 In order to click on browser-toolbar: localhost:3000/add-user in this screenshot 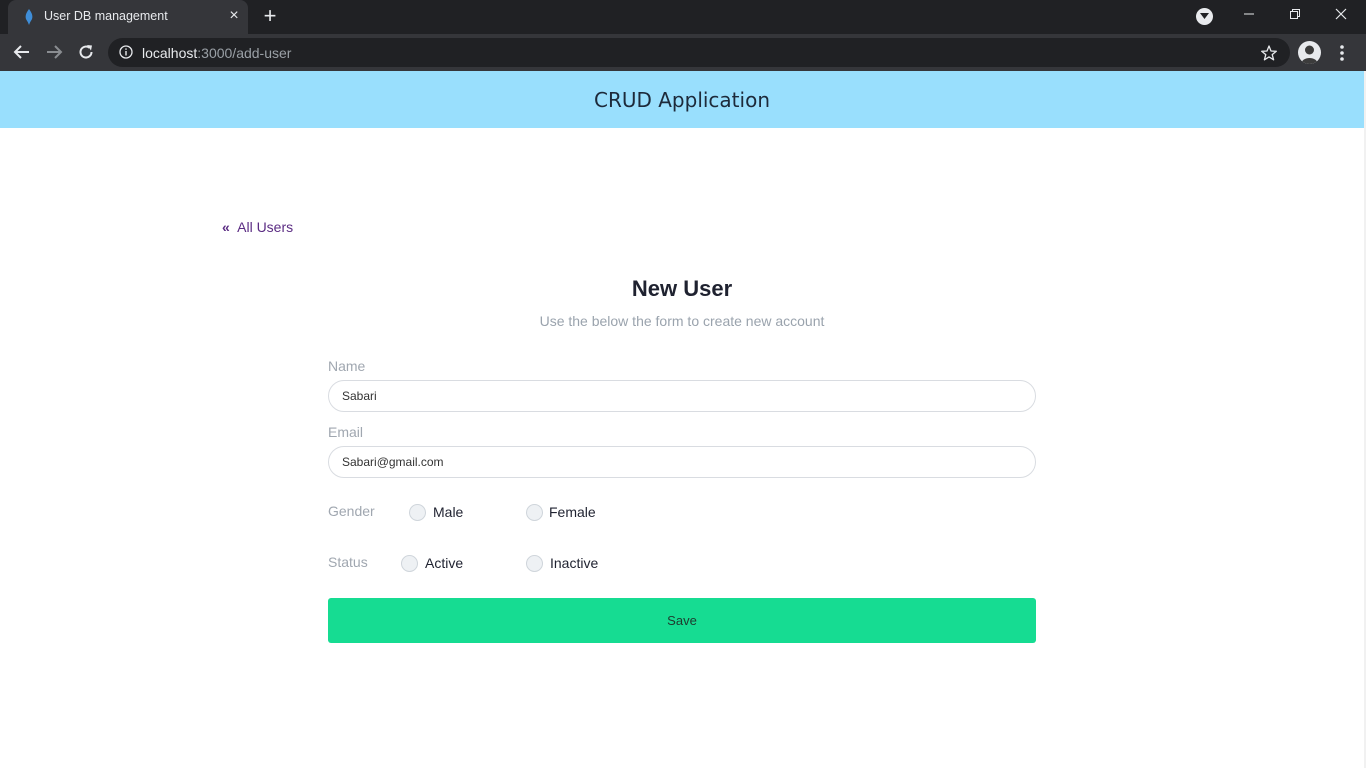, I will do `click(683, 52)`.